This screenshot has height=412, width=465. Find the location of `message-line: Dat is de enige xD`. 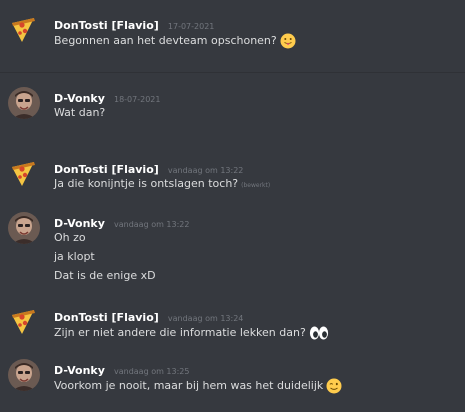

message-line: Dat is de enige xD is located at coordinates (105, 275).